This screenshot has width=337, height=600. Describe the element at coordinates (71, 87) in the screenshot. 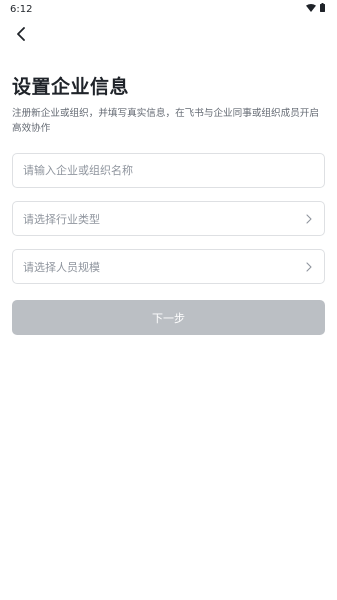

I see `page-title: 设置企业信息` at that location.